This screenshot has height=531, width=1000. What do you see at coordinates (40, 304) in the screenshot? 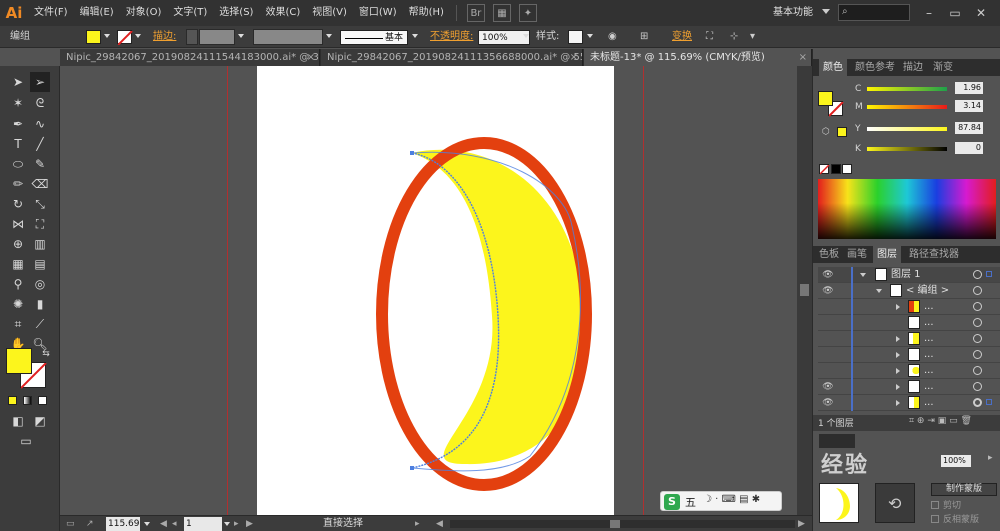
I see `column-graph-icon: ▮` at bounding box center [40, 304].